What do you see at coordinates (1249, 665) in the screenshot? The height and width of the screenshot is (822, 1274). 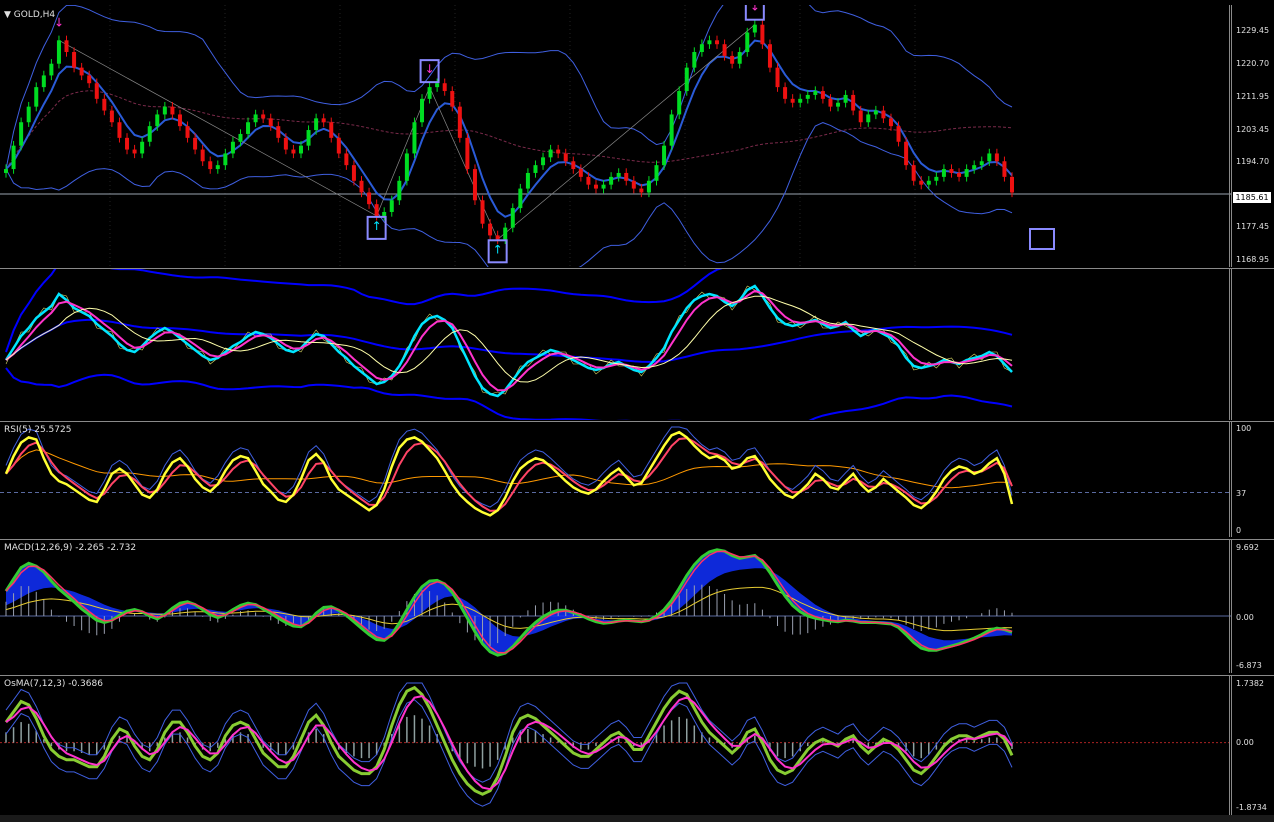 I see `macd-tick: -6.873` at bounding box center [1249, 665].